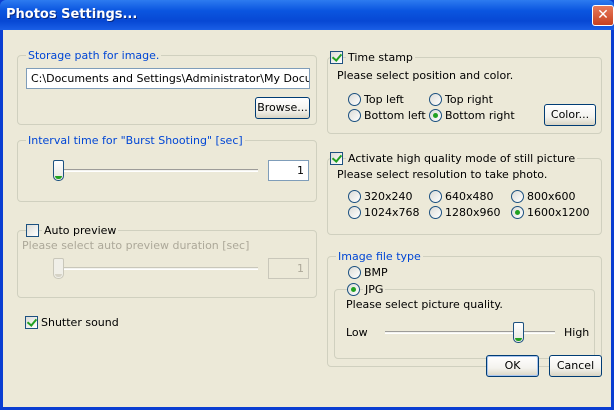  I want to click on radio-top-right, so click(435, 99).